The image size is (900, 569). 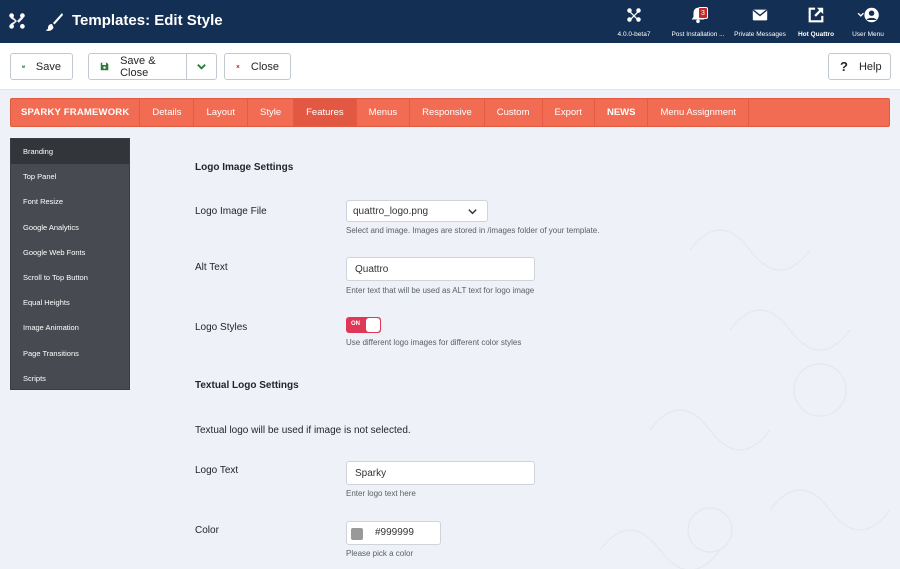 I want to click on version-label: 4.0.0-beta7, so click(x=634, y=34).